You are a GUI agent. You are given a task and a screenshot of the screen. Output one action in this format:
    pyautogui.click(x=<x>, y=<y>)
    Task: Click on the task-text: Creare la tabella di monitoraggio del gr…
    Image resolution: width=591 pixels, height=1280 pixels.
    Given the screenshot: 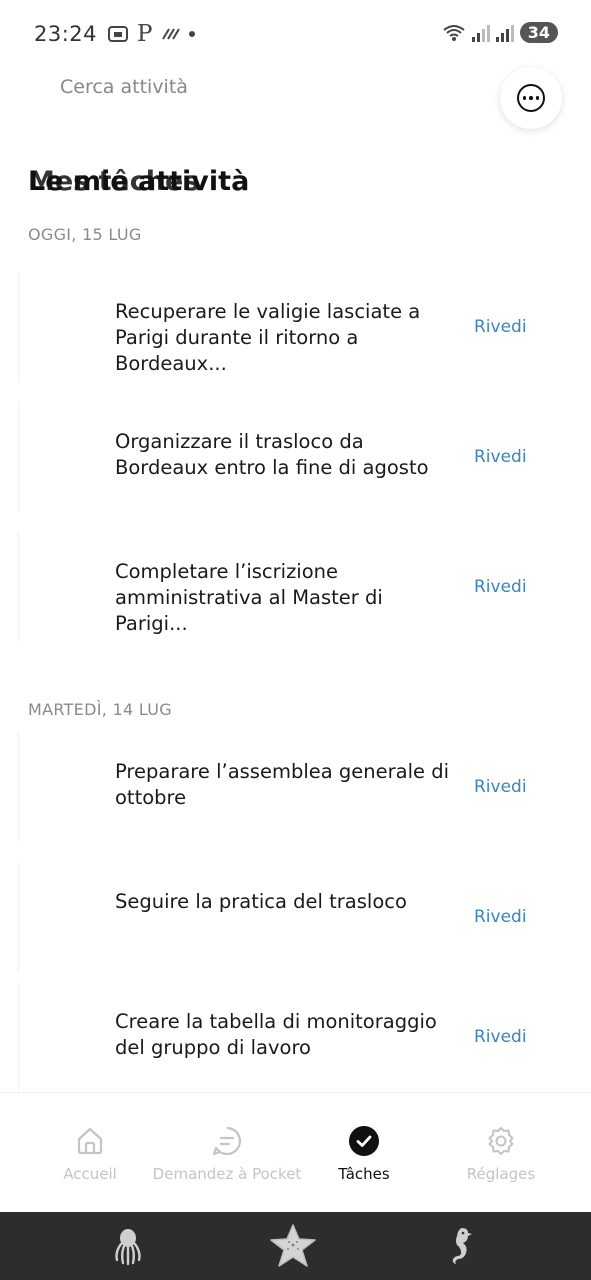 What is the action you would take?
    pyautogui.click(x=276, y=1034)
    